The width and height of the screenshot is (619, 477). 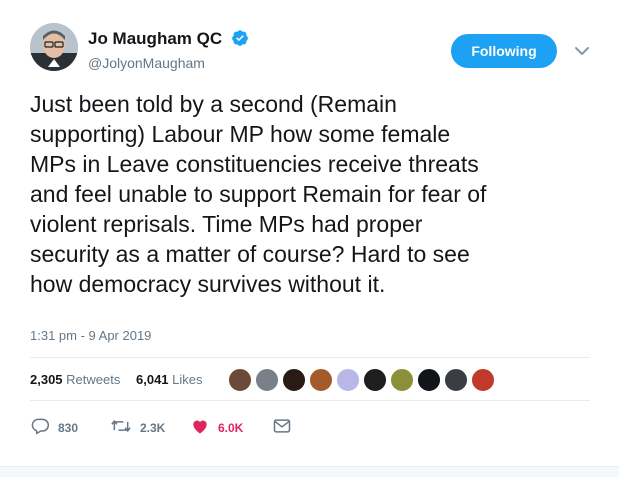 I want to click on direct-message-button, so click(x=282, y=428).